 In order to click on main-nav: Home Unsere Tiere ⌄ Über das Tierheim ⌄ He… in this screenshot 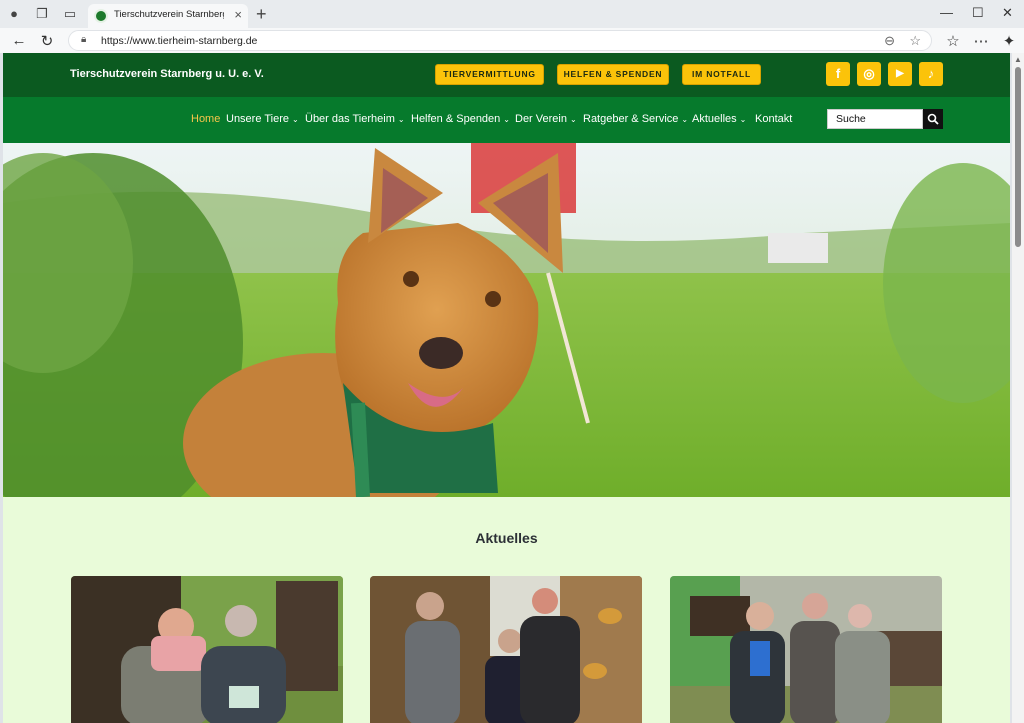, I will do `click(506, 120)`.